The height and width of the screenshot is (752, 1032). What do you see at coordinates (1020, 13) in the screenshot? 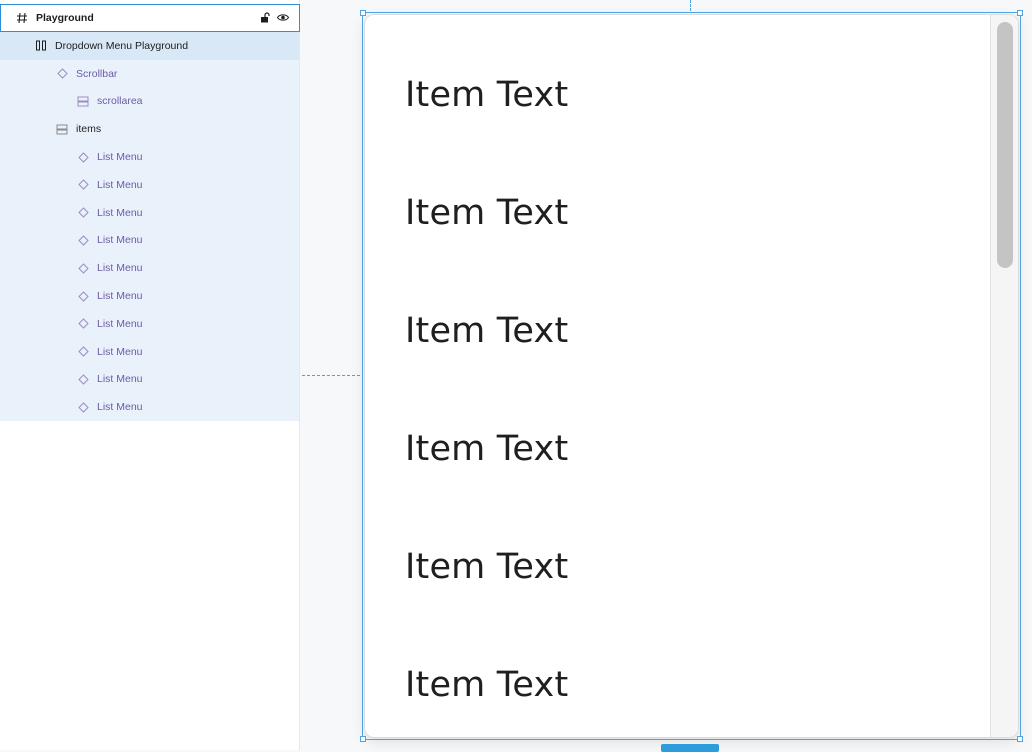
I see `resize-handle-top-right` at bounding box center [1020, 13].